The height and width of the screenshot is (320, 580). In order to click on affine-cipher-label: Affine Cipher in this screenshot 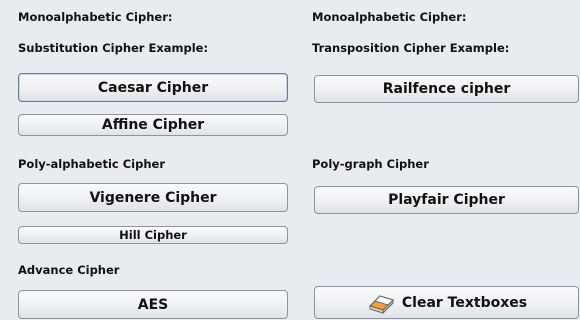, I will do `click(153, 125)`.